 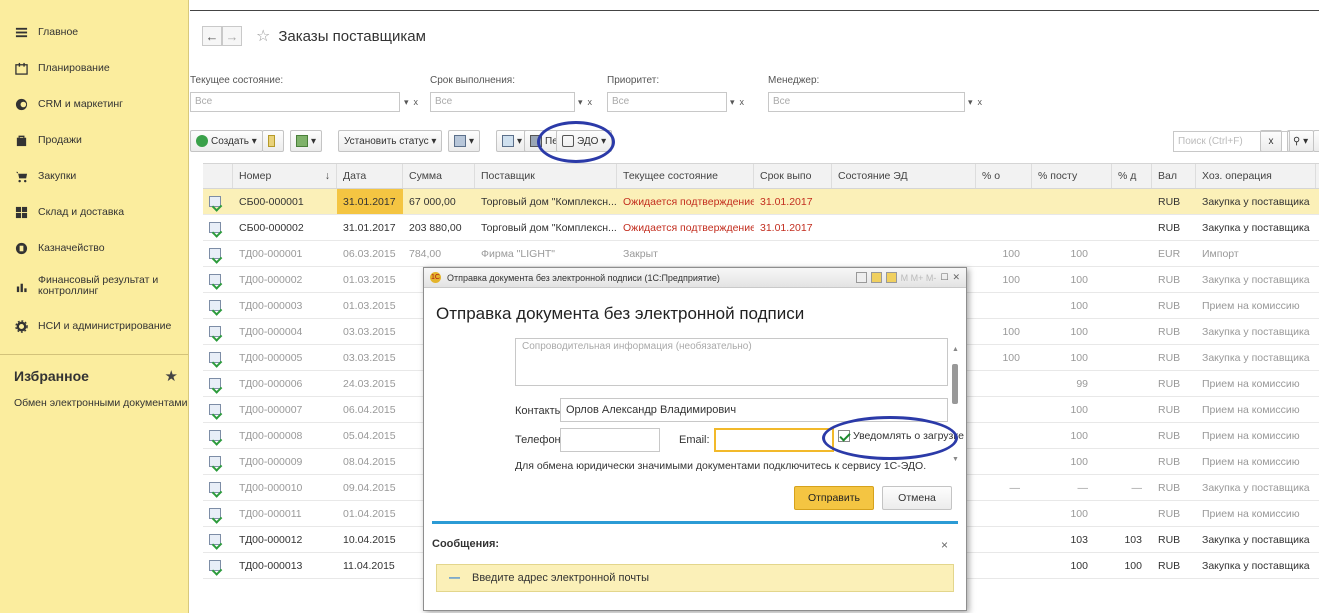 What do you see at coordinates (295, 102) in the screenshot?
I see `filter-state-input: Все` at bounding box center [295, 102].